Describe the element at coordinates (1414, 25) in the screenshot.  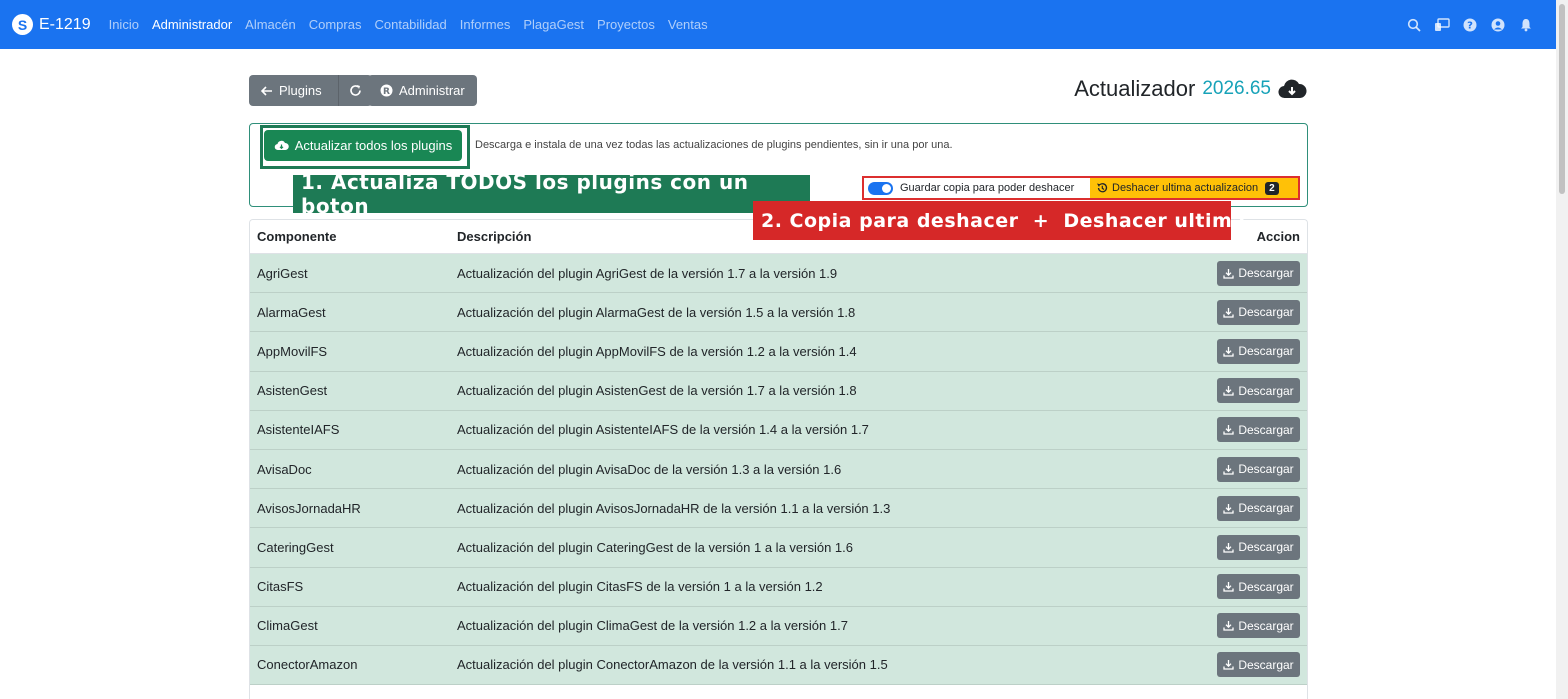
I see `search-icon` at that location.